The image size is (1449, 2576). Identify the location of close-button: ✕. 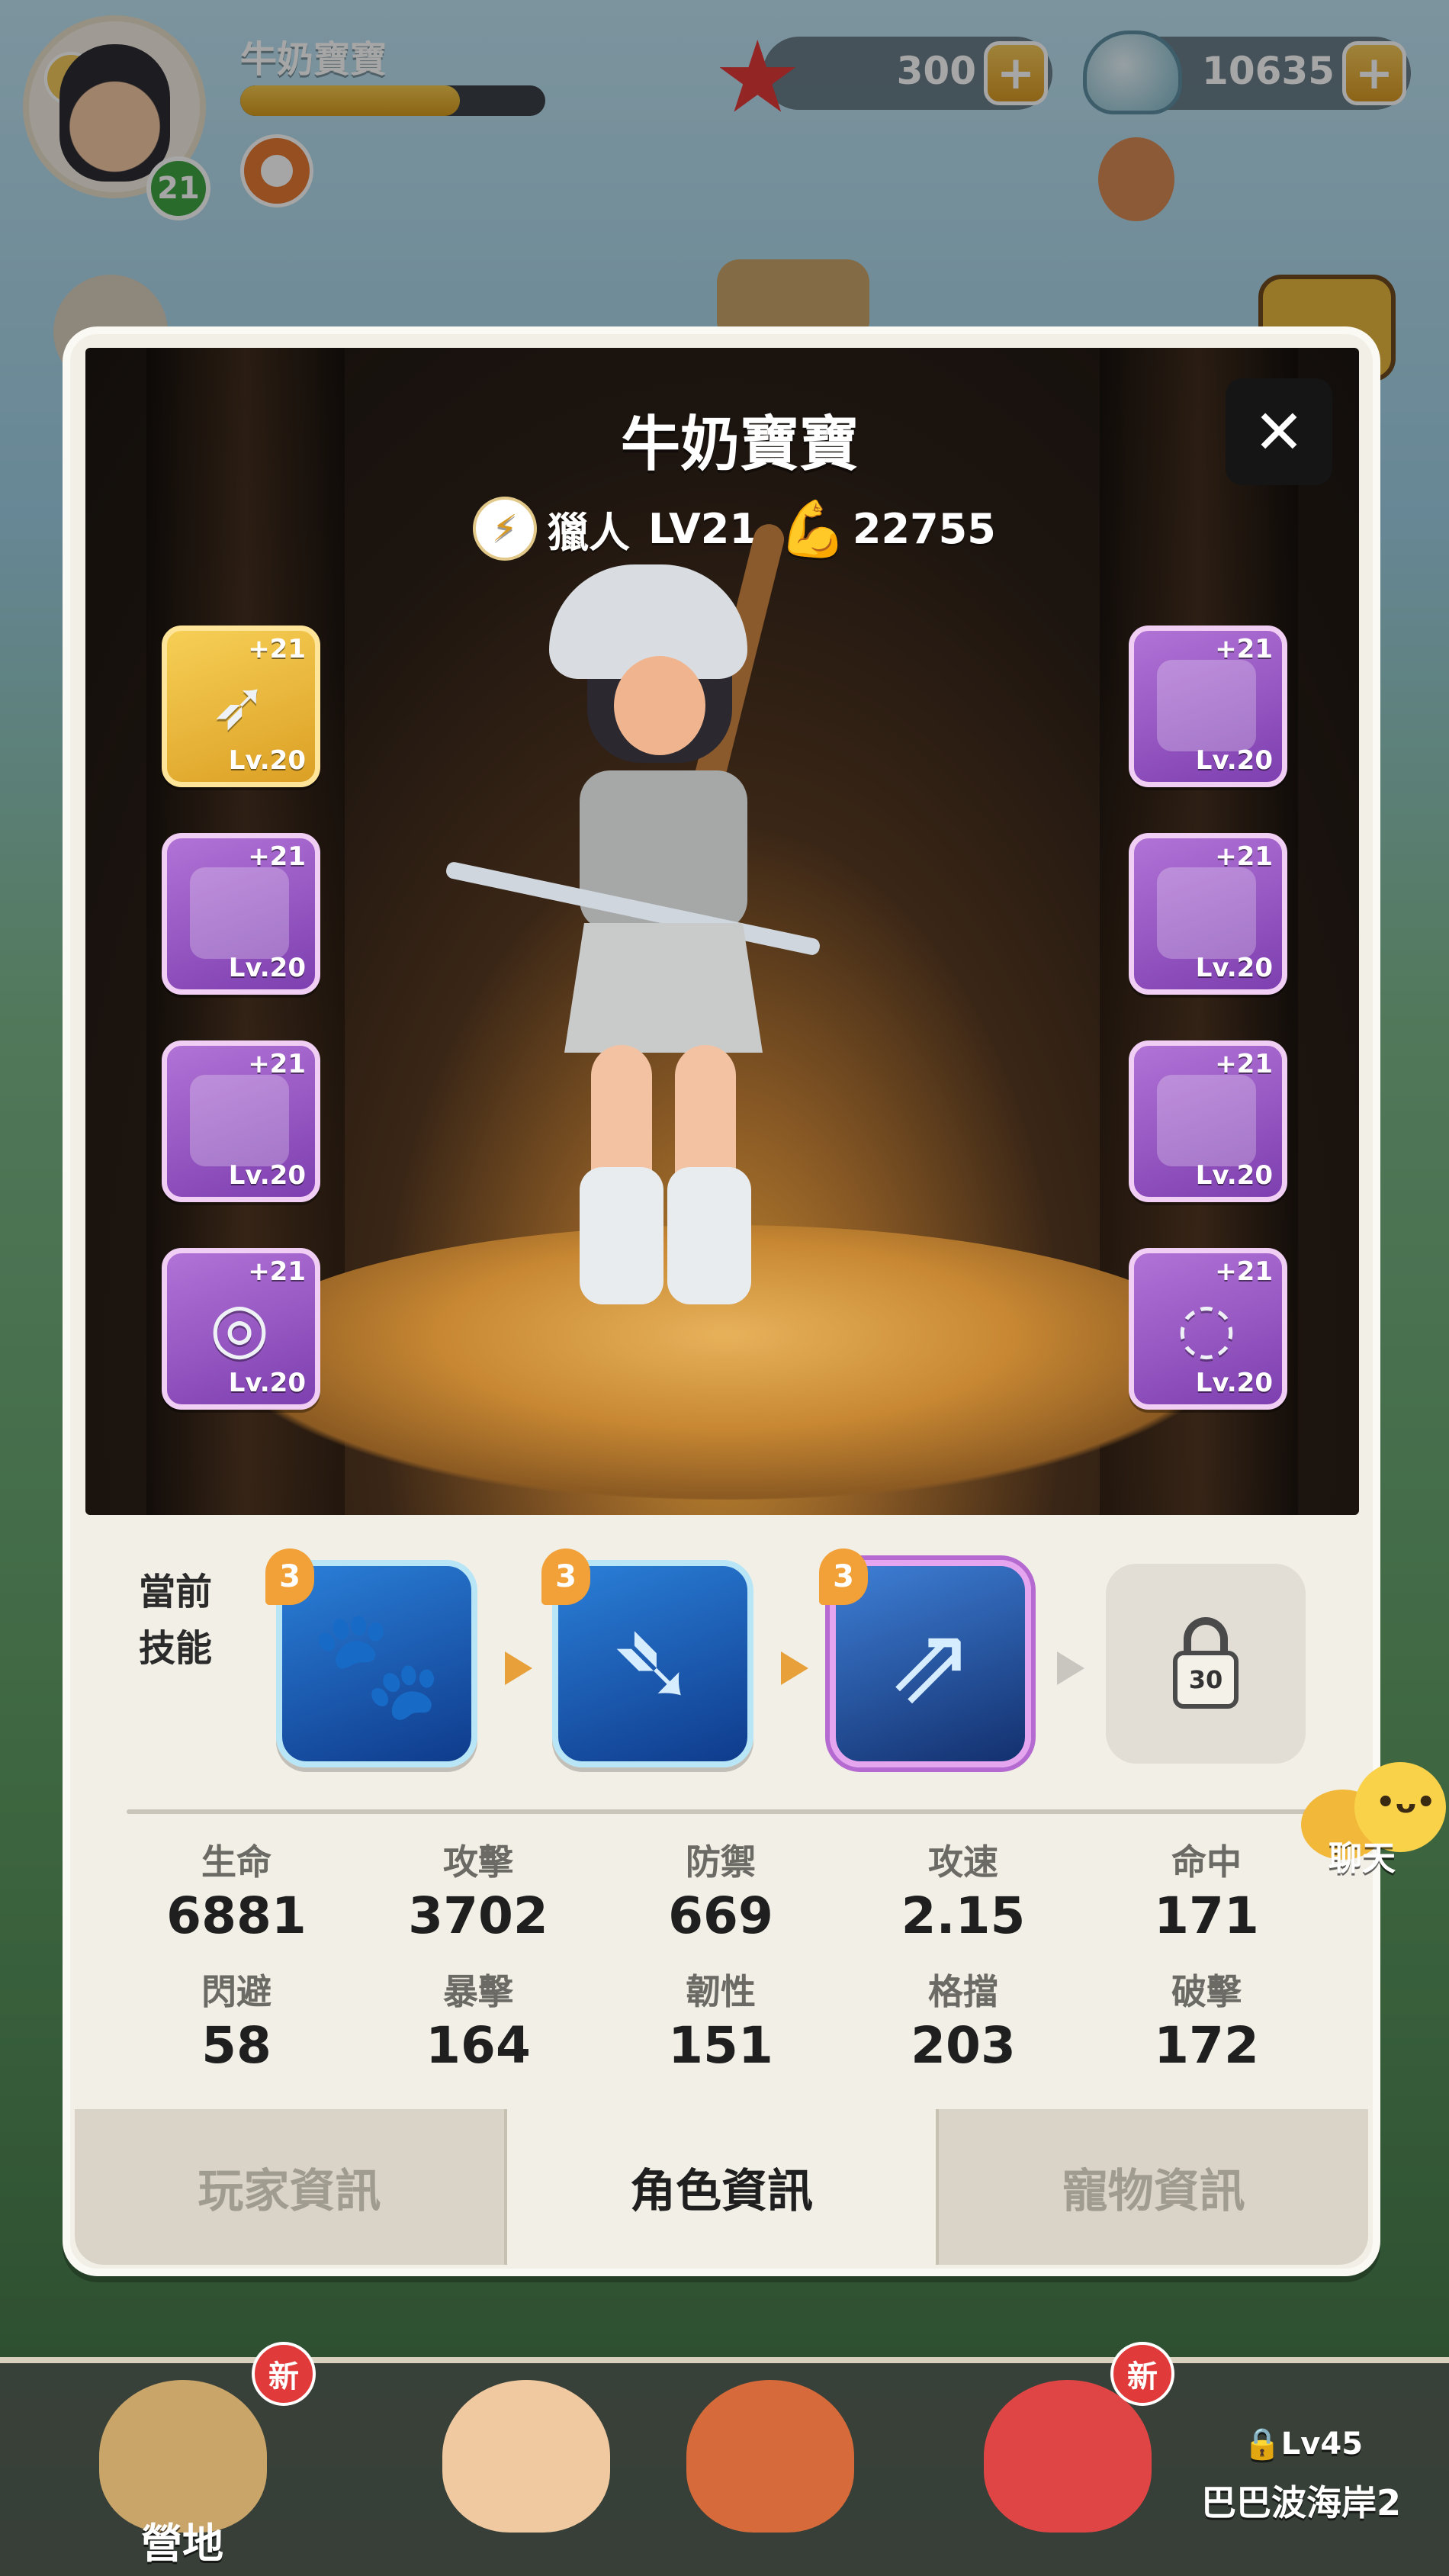
(1279, 431).